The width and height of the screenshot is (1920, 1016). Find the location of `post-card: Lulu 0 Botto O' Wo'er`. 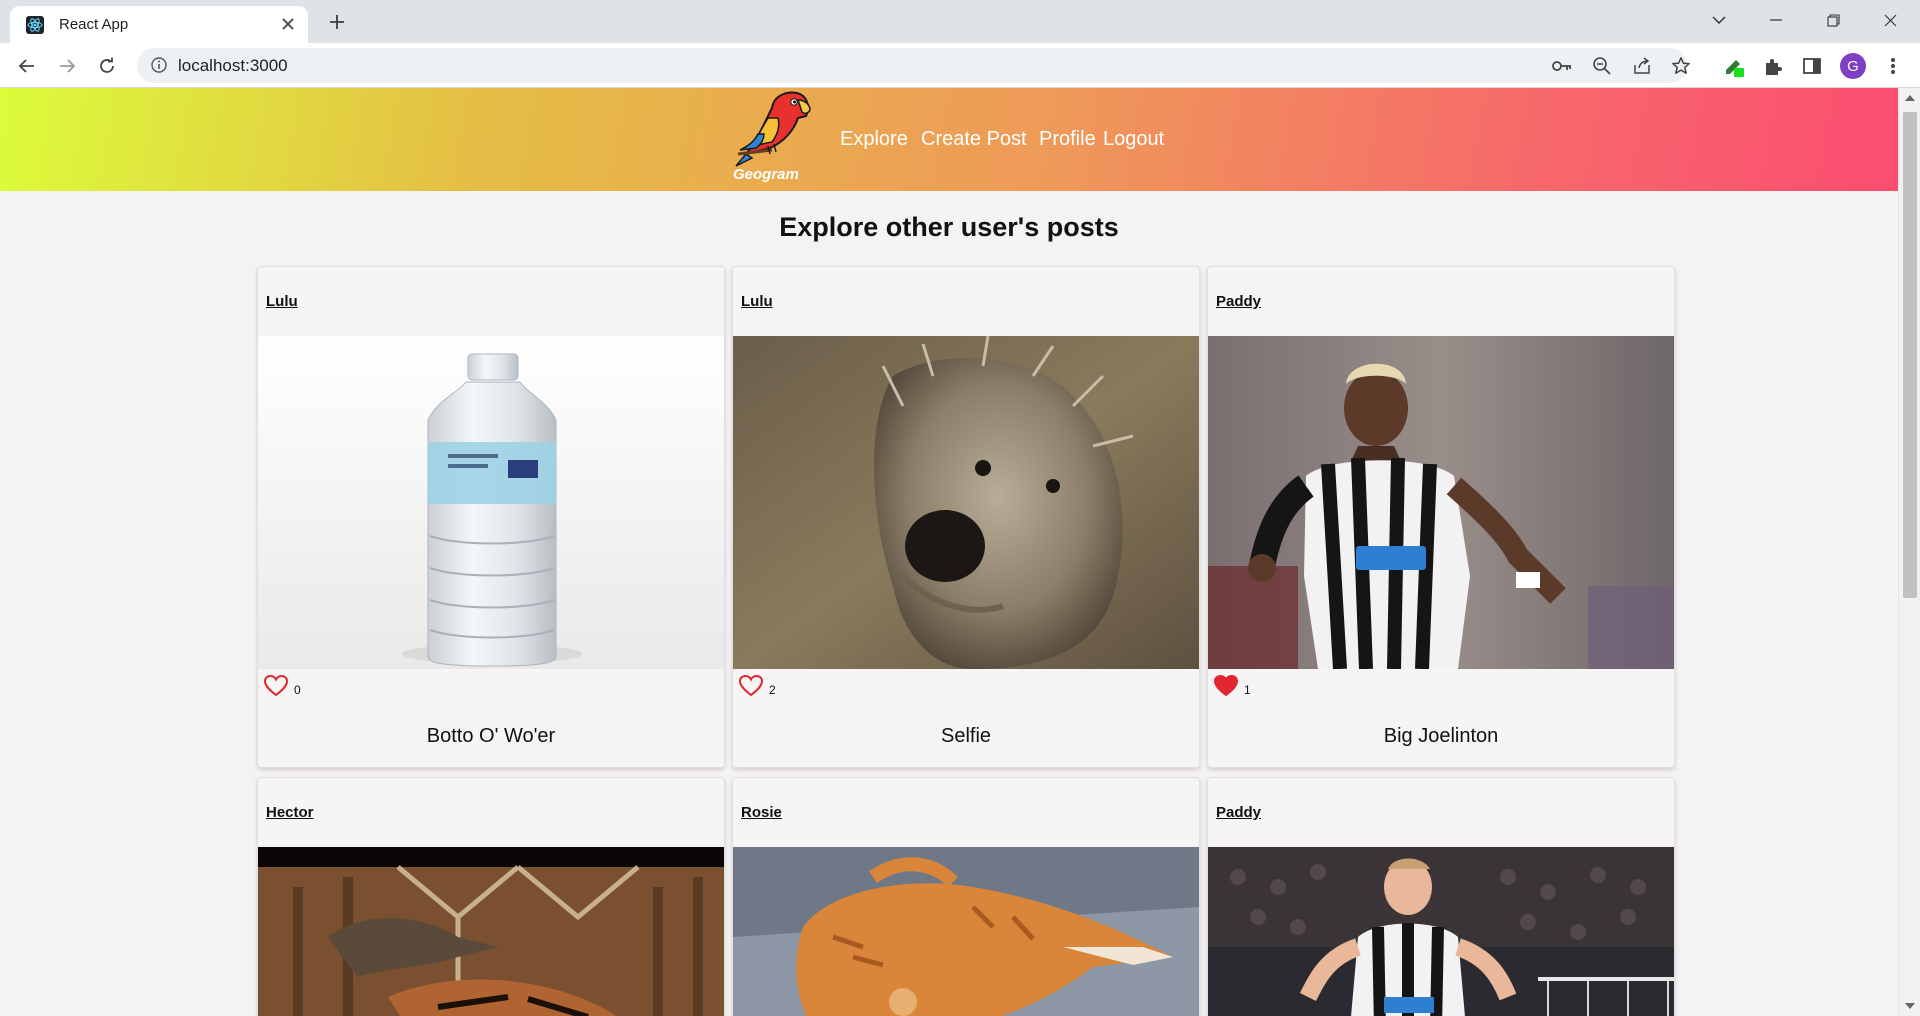

post-card: Lulu 0 Botto O' Wo'er is located at coordinates (491, 517).